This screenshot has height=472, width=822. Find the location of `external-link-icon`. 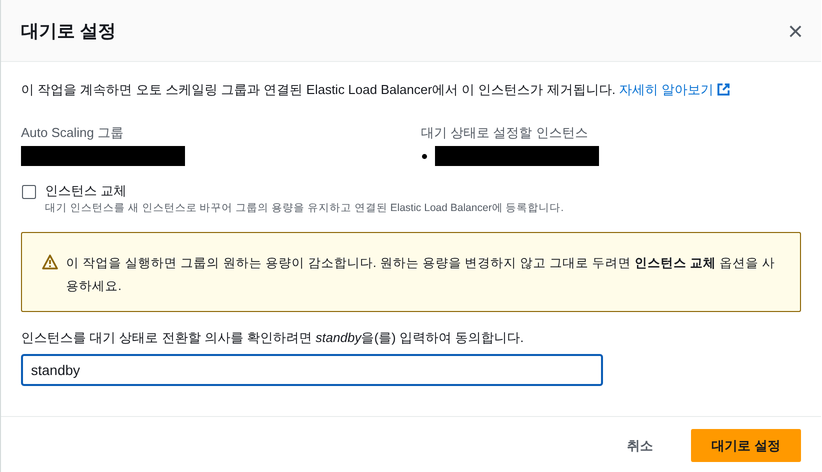

external-link-icon is located at coordinates (723, 89).